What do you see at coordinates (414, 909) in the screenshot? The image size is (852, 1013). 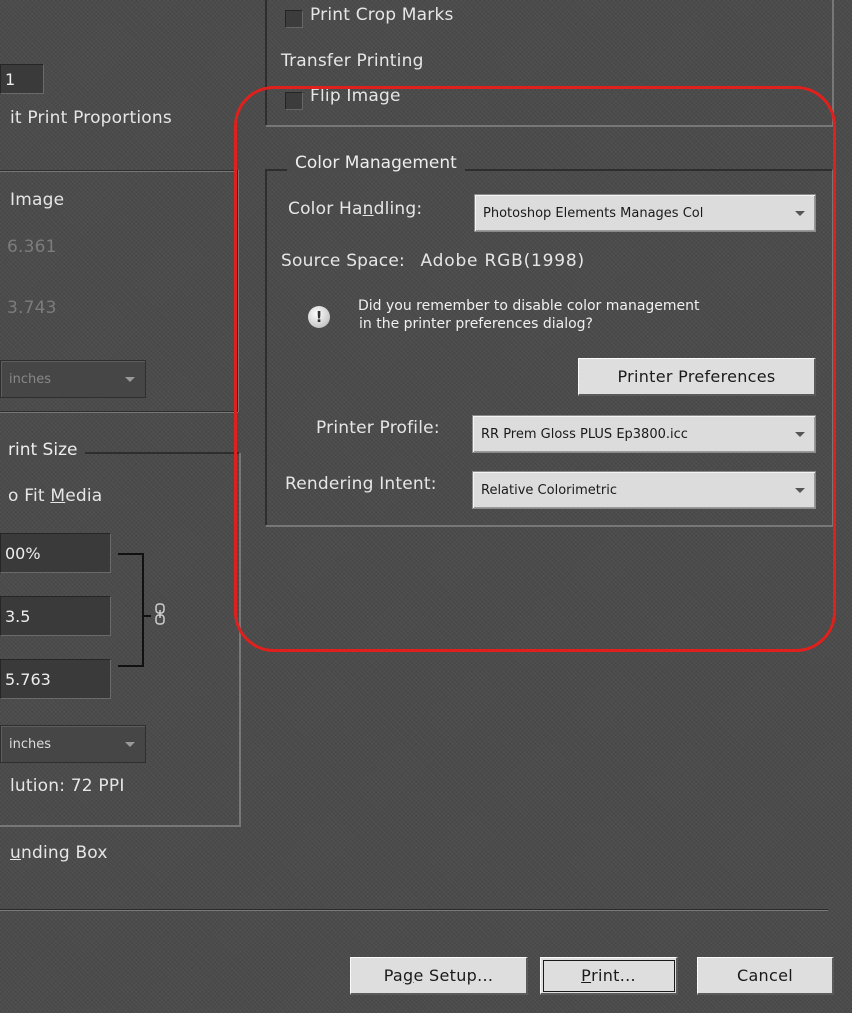 I see `footer-divider` at bounding box center [414, 909].